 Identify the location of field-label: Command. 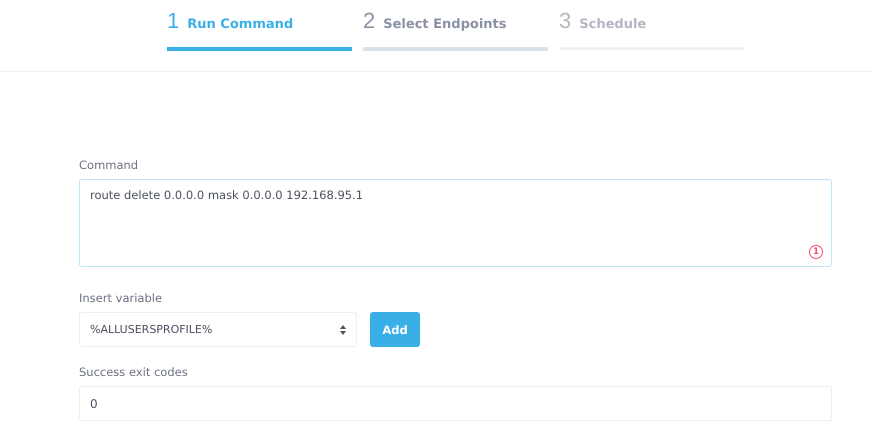
(109, 165).